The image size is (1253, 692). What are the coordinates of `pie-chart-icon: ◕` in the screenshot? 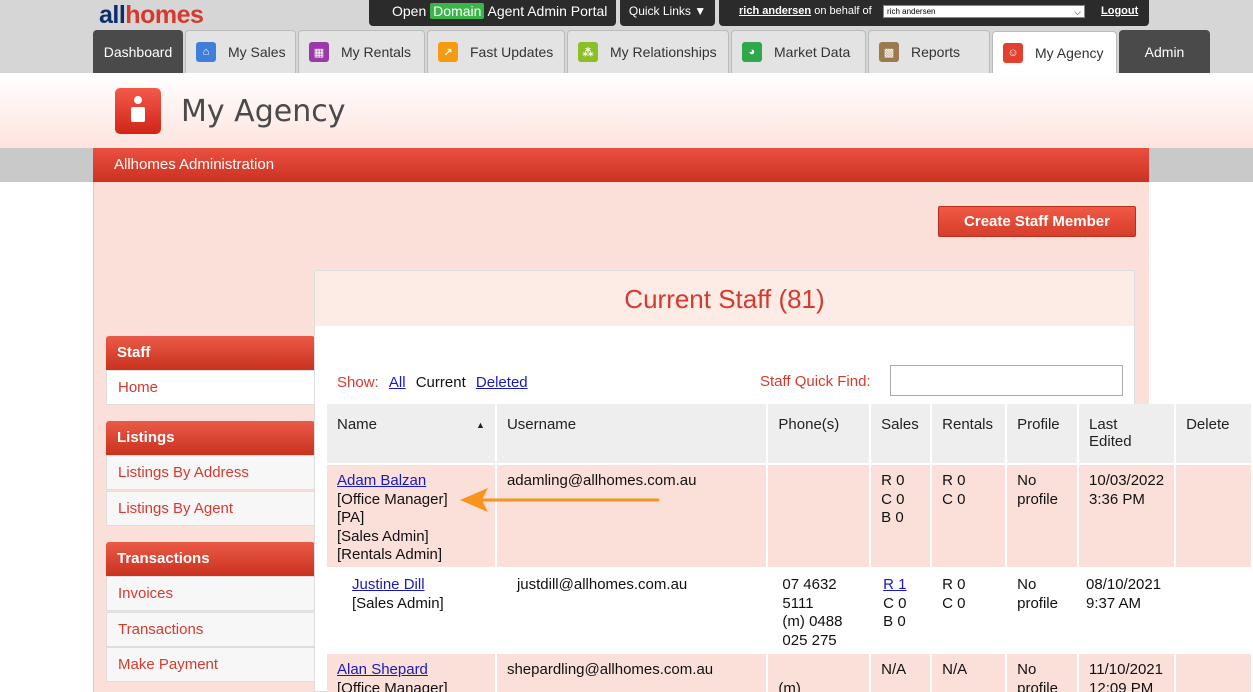 It's located at (752, 52).